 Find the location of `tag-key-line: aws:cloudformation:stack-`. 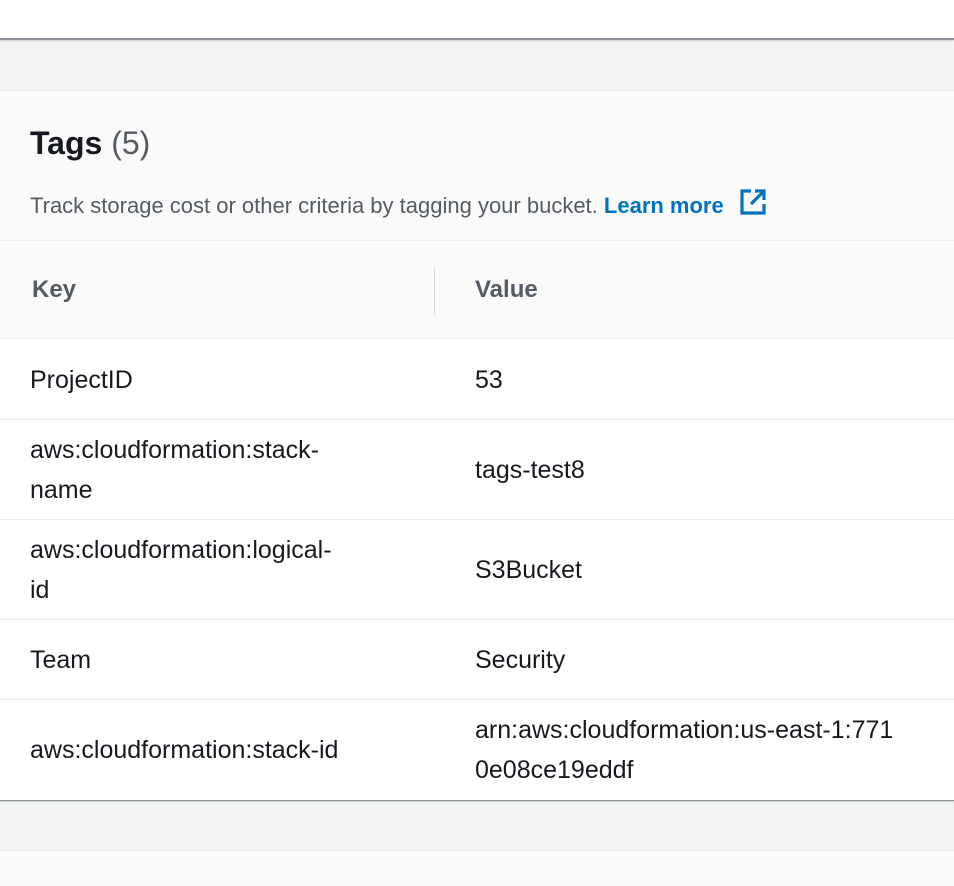

tag-key-line: aws:cloudformation:stack- is located at coordinates (175, 449).